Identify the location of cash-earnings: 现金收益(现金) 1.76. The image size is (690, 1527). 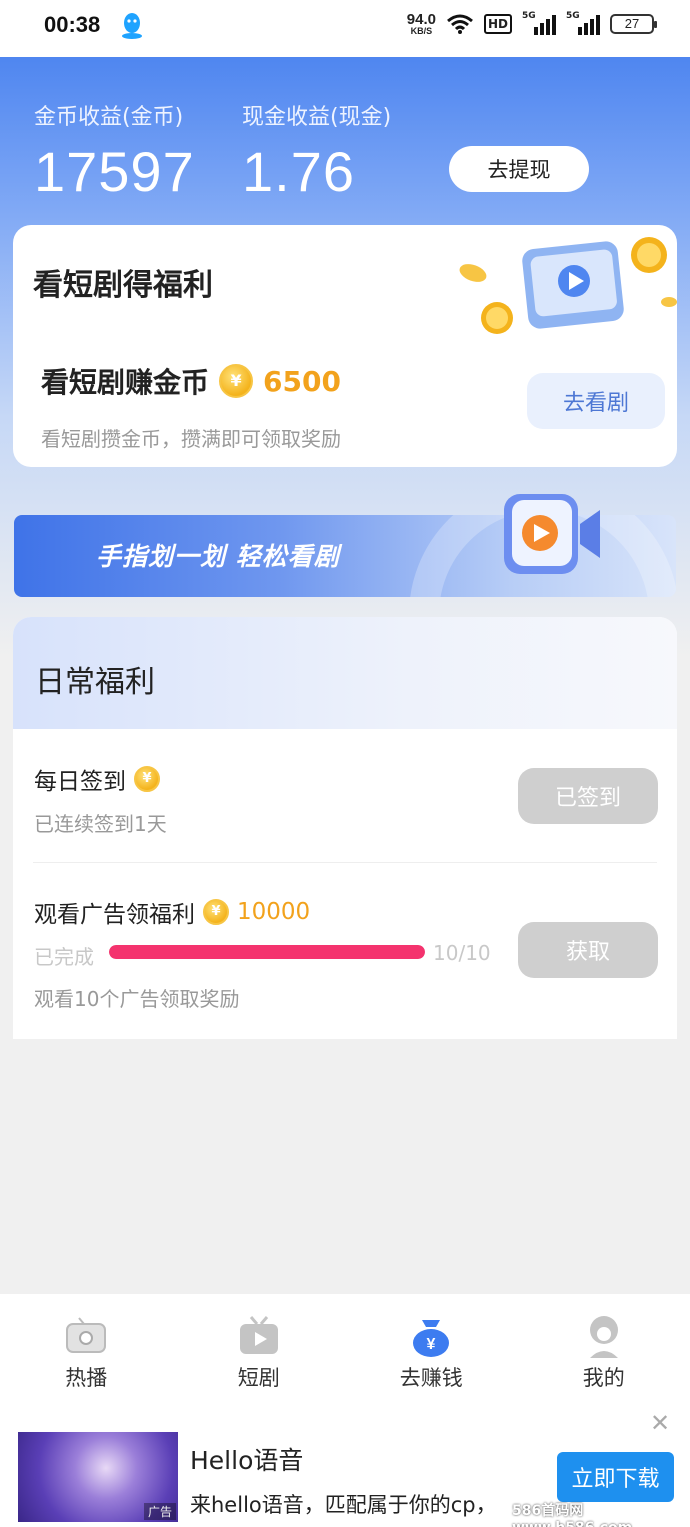
(316, 151).